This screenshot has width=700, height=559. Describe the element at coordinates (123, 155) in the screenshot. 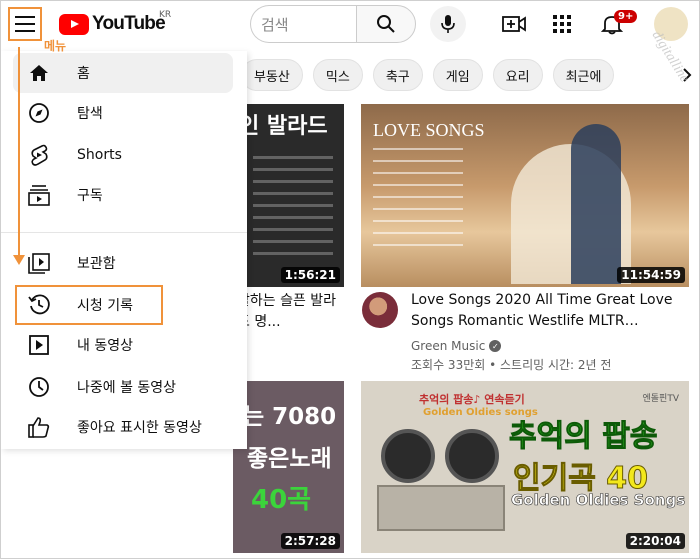

I see `sidebar-item-shorts: Shorts` at that location.